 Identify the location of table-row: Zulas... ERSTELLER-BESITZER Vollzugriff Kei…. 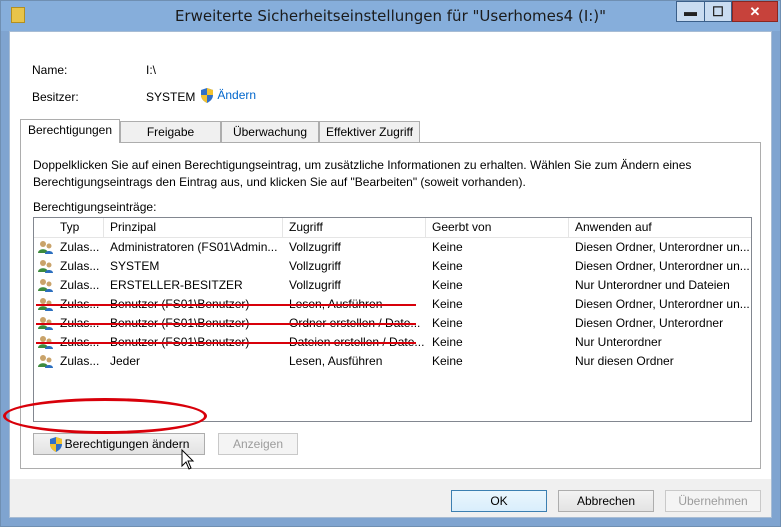
(392, 285).